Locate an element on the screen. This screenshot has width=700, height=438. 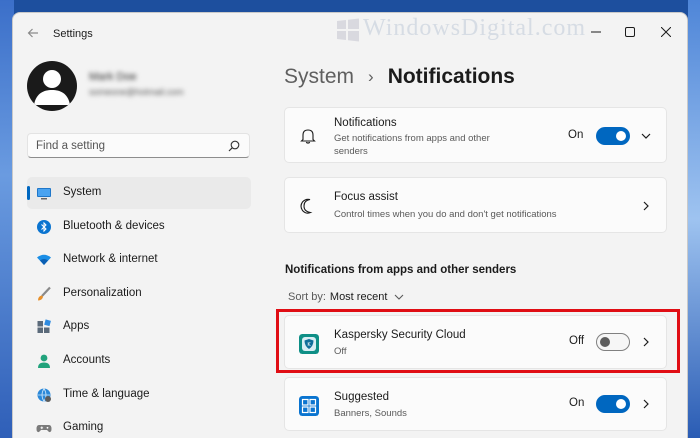
sidebar-item-label: Bluetooth & devices is located at coordinates (114, 225).